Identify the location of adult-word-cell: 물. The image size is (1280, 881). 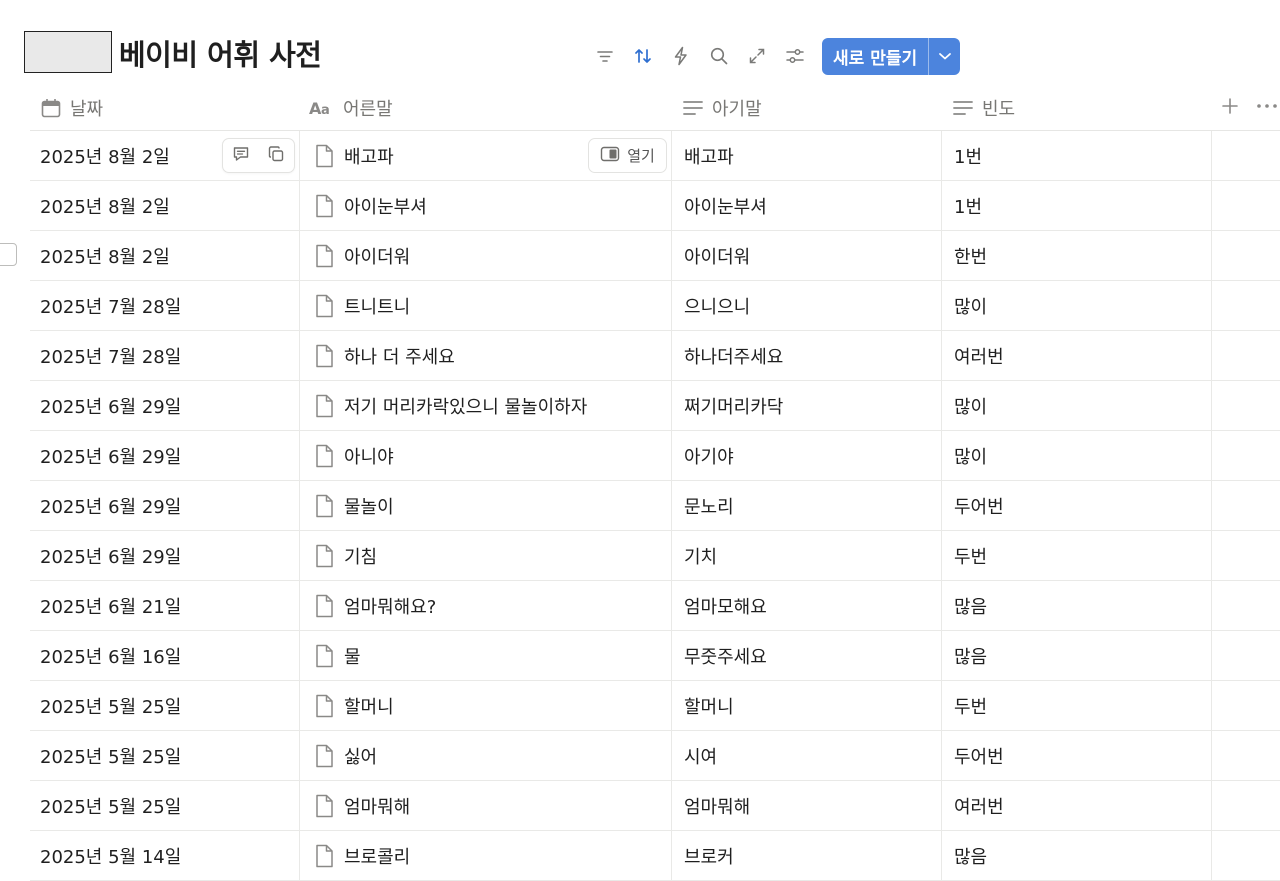
(484, 655).